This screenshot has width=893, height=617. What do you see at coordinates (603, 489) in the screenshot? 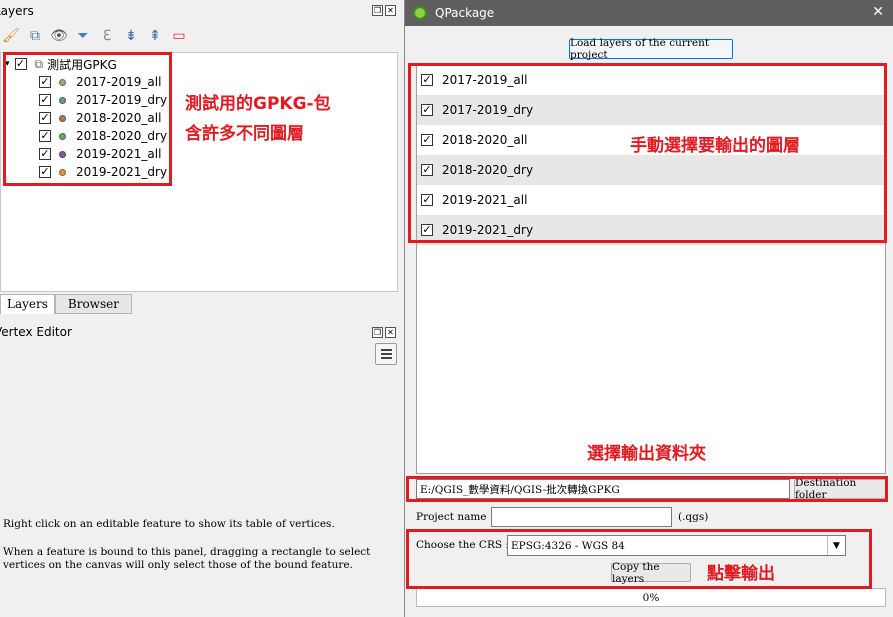
I see `destination-path-field: E:/QGIS_數學資料/QGIS-批次轉換GPKG` at bounding box center [603, 489].